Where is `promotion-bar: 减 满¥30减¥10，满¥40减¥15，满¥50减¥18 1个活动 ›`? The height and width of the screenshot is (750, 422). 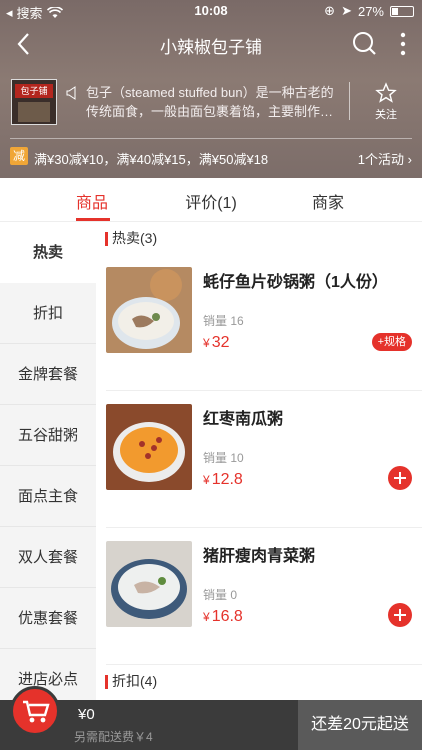 promotion-bar: 减 满¥30减¥10，满¥40减¥15，满¥50减¥18 1个活动 › is located at coordinates (211, 157).